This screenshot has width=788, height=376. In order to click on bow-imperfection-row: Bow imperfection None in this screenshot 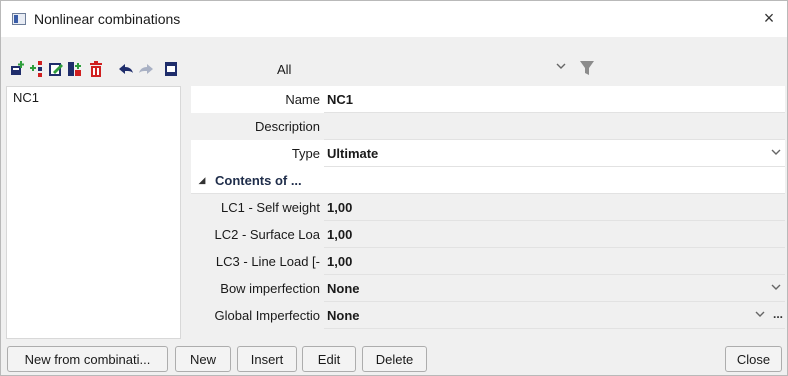, I will do `click(488, 288)`.